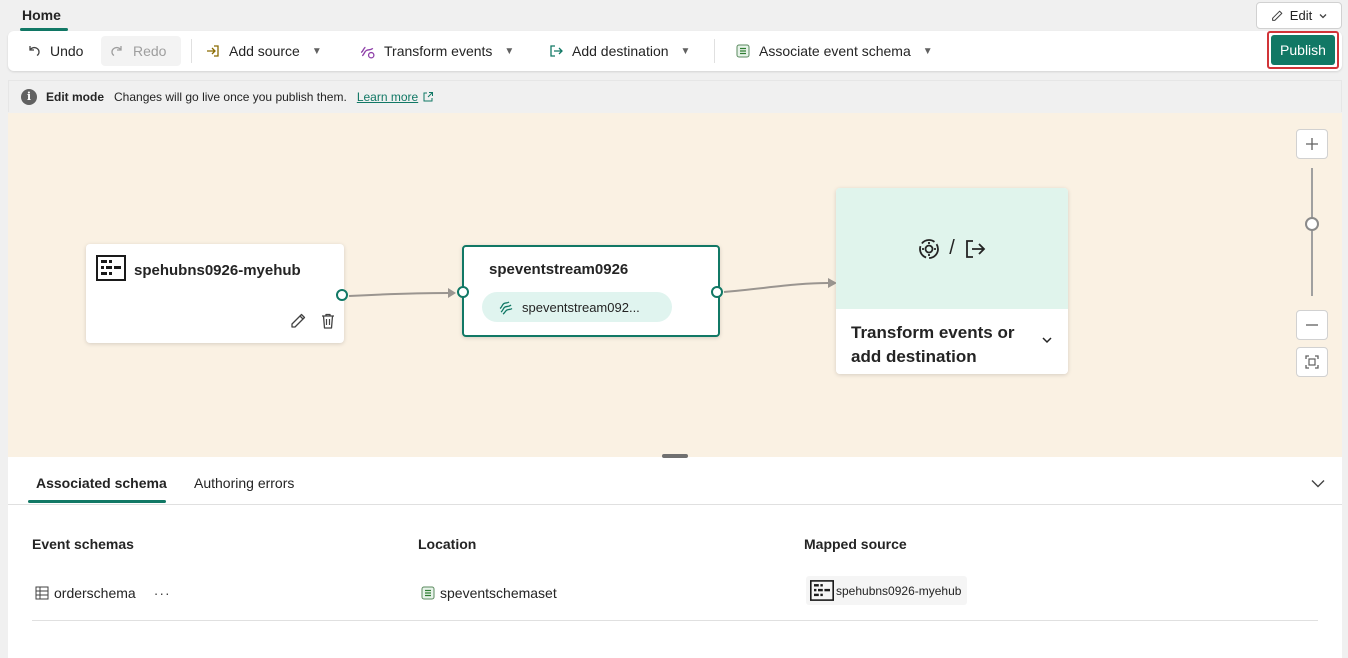 This screenshot has width=1348, height=658. I want to click on table-row-location-cell: speventschemaset, so click(488, 593).